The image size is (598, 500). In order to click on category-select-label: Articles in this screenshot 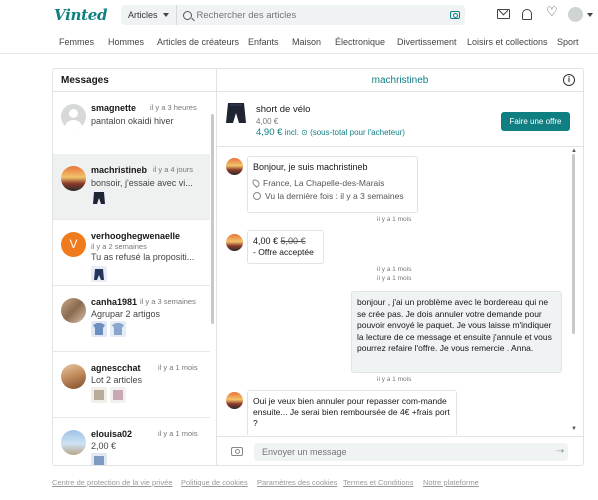, I will do `click(143, 15)`.